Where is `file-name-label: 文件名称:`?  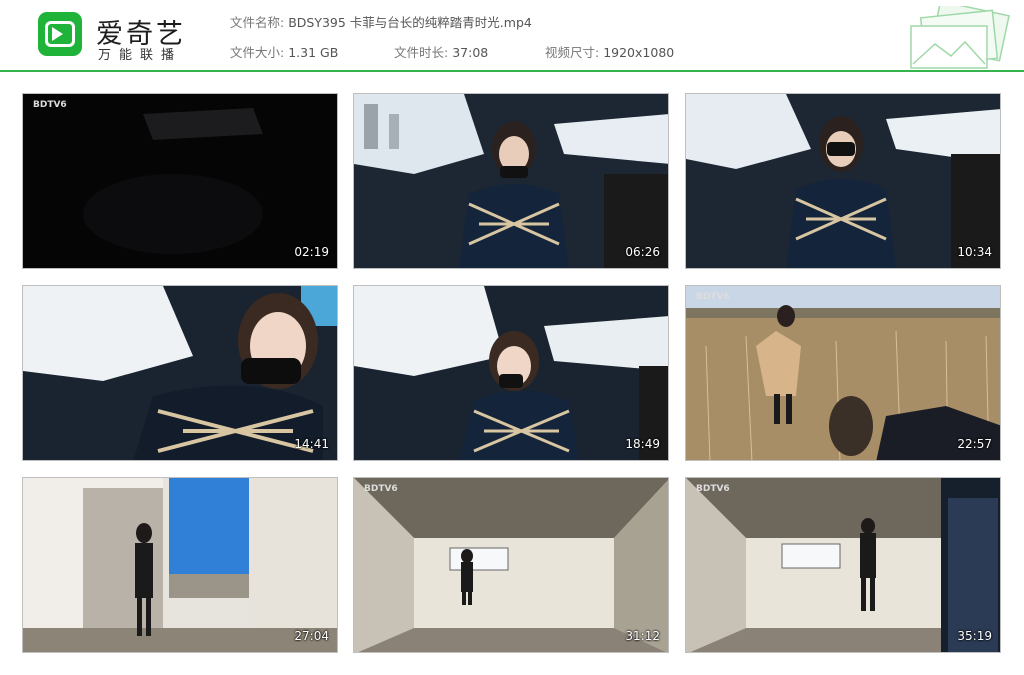 file-name-label: 文件名称: is located at coordinates (257, 22).